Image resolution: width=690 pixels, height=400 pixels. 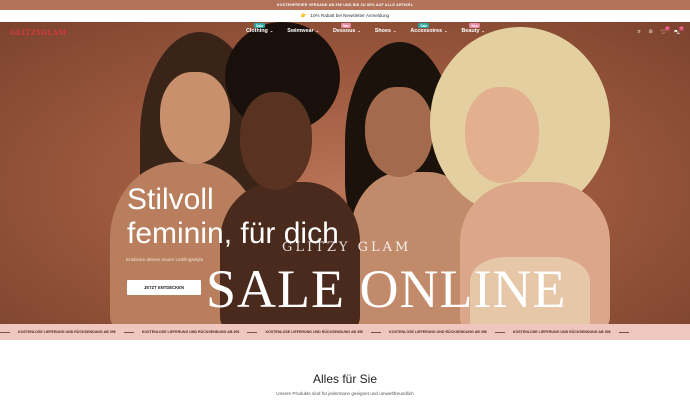 What do you see at coordinates (679, 31) in the screenshot?
I see `cart-icon: ⛍ 0` at bounding box center [679, 31].